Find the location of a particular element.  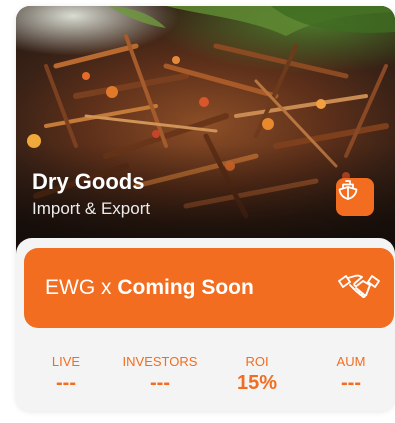

cta-status: Coming Soon is located at coordinates (185, 287).